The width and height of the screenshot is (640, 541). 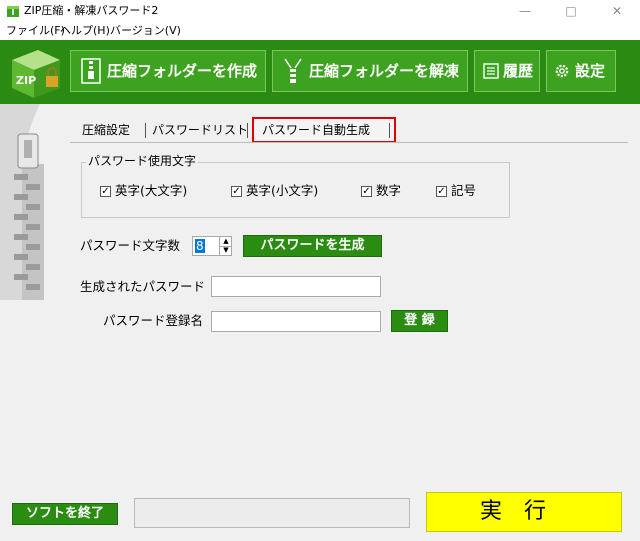 I want to click on settings-label: 設定, so click(x=590, y=71).